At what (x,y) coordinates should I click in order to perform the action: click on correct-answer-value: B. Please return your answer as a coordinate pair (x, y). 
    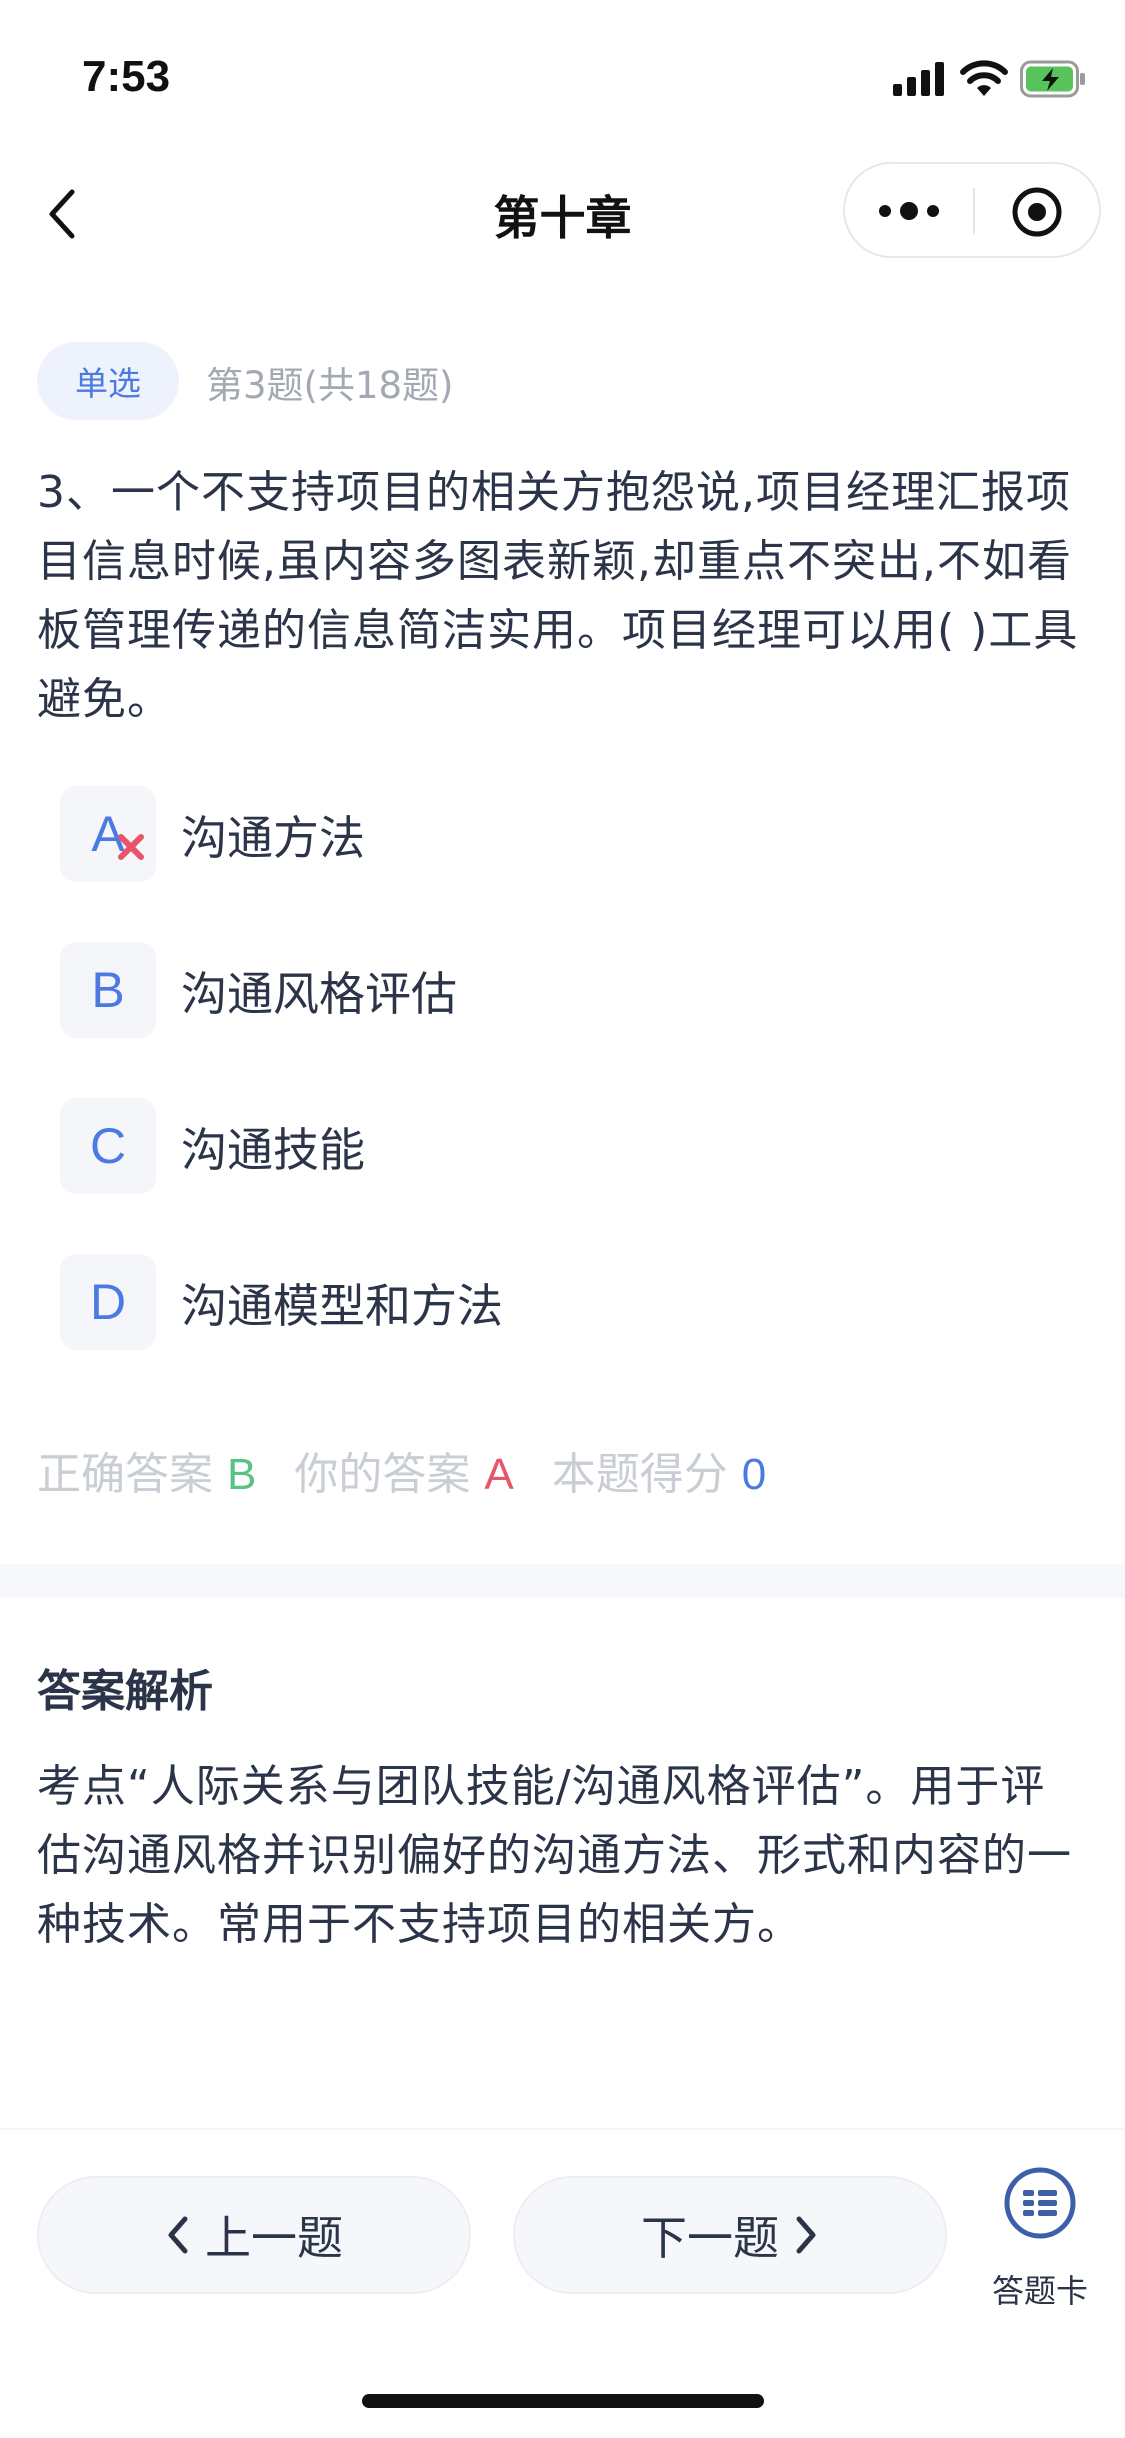
    Looking at the image, I should click on (242, 1474).